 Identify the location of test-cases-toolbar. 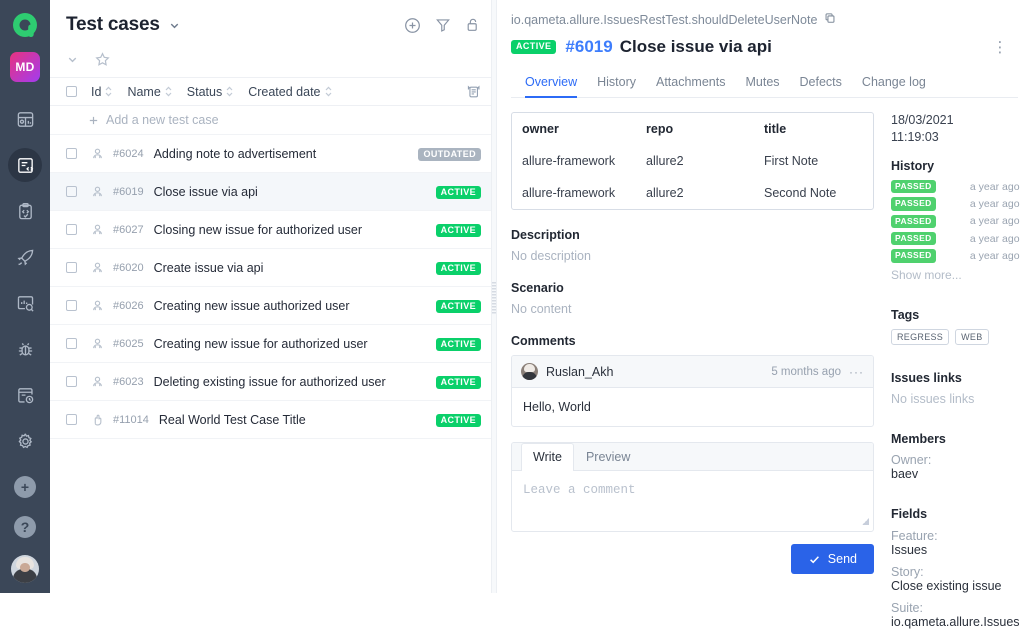
(442, 25).